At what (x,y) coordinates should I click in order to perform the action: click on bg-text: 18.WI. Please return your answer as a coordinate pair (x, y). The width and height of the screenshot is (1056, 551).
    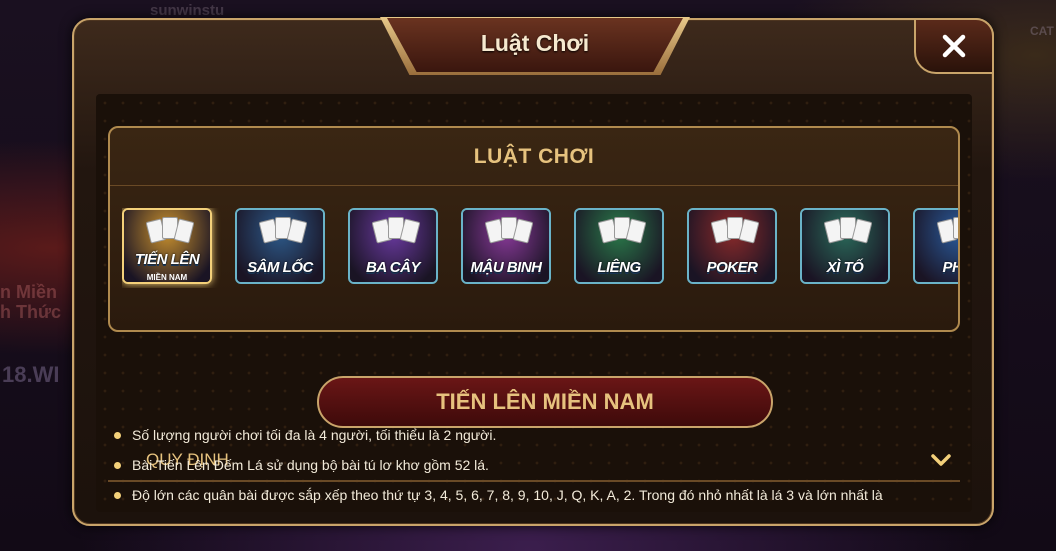
    Looking at the image, I should click on (31, 374).